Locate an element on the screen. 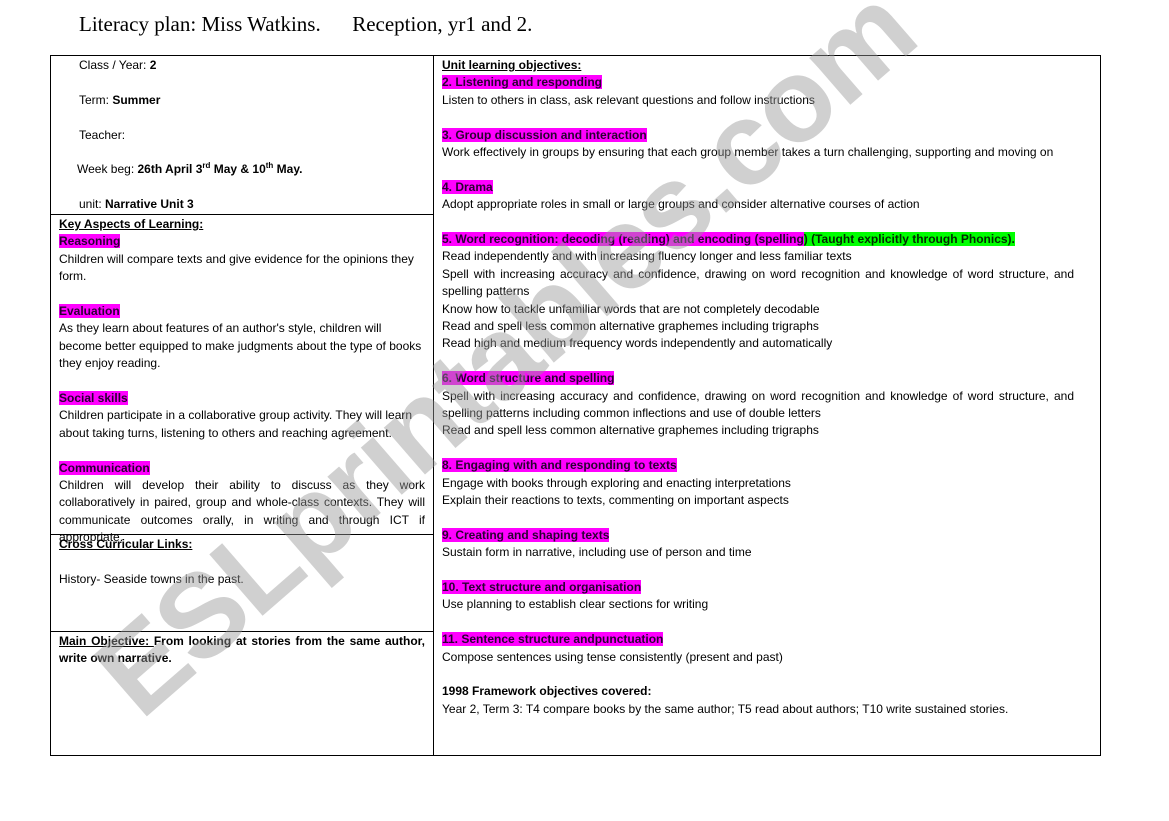 This screenshot has width=1169, height=821. unit-line: unit: Narrative Unit 3 is located at coordinates (252, 204).